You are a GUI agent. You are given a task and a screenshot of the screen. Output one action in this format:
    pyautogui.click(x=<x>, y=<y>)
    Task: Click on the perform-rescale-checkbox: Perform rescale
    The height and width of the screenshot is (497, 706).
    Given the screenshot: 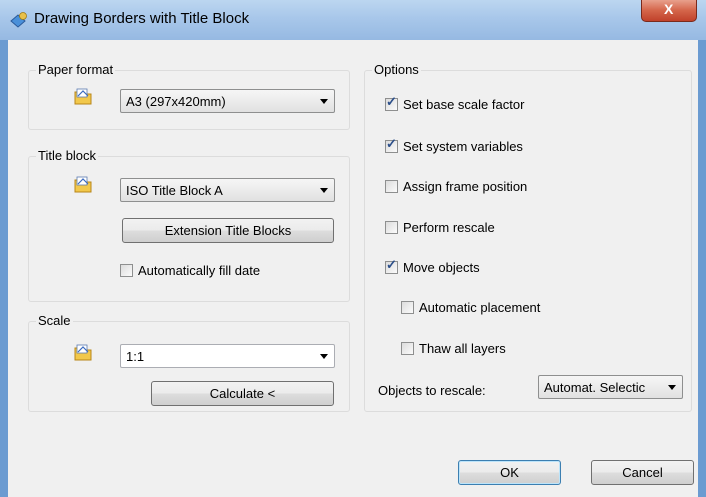 What is the action you would take?
    pyautogui.click(x=485, y=228)
    